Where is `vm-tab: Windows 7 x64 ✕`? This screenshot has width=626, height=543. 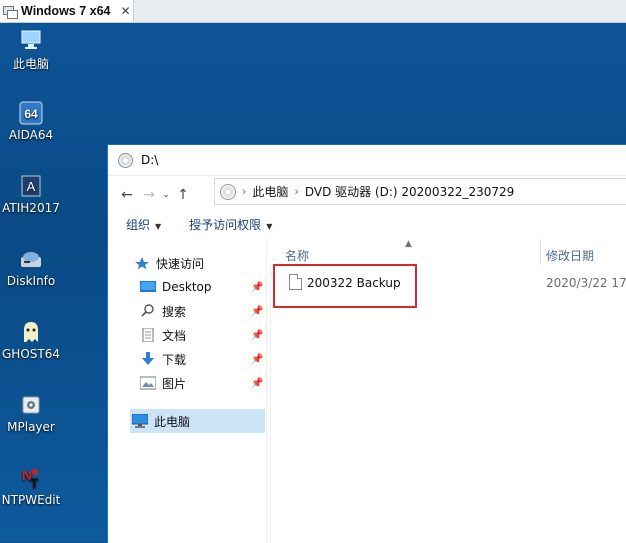
vm-tab: Windows 7 x64 ✕ is located at coordinates (67, 11).